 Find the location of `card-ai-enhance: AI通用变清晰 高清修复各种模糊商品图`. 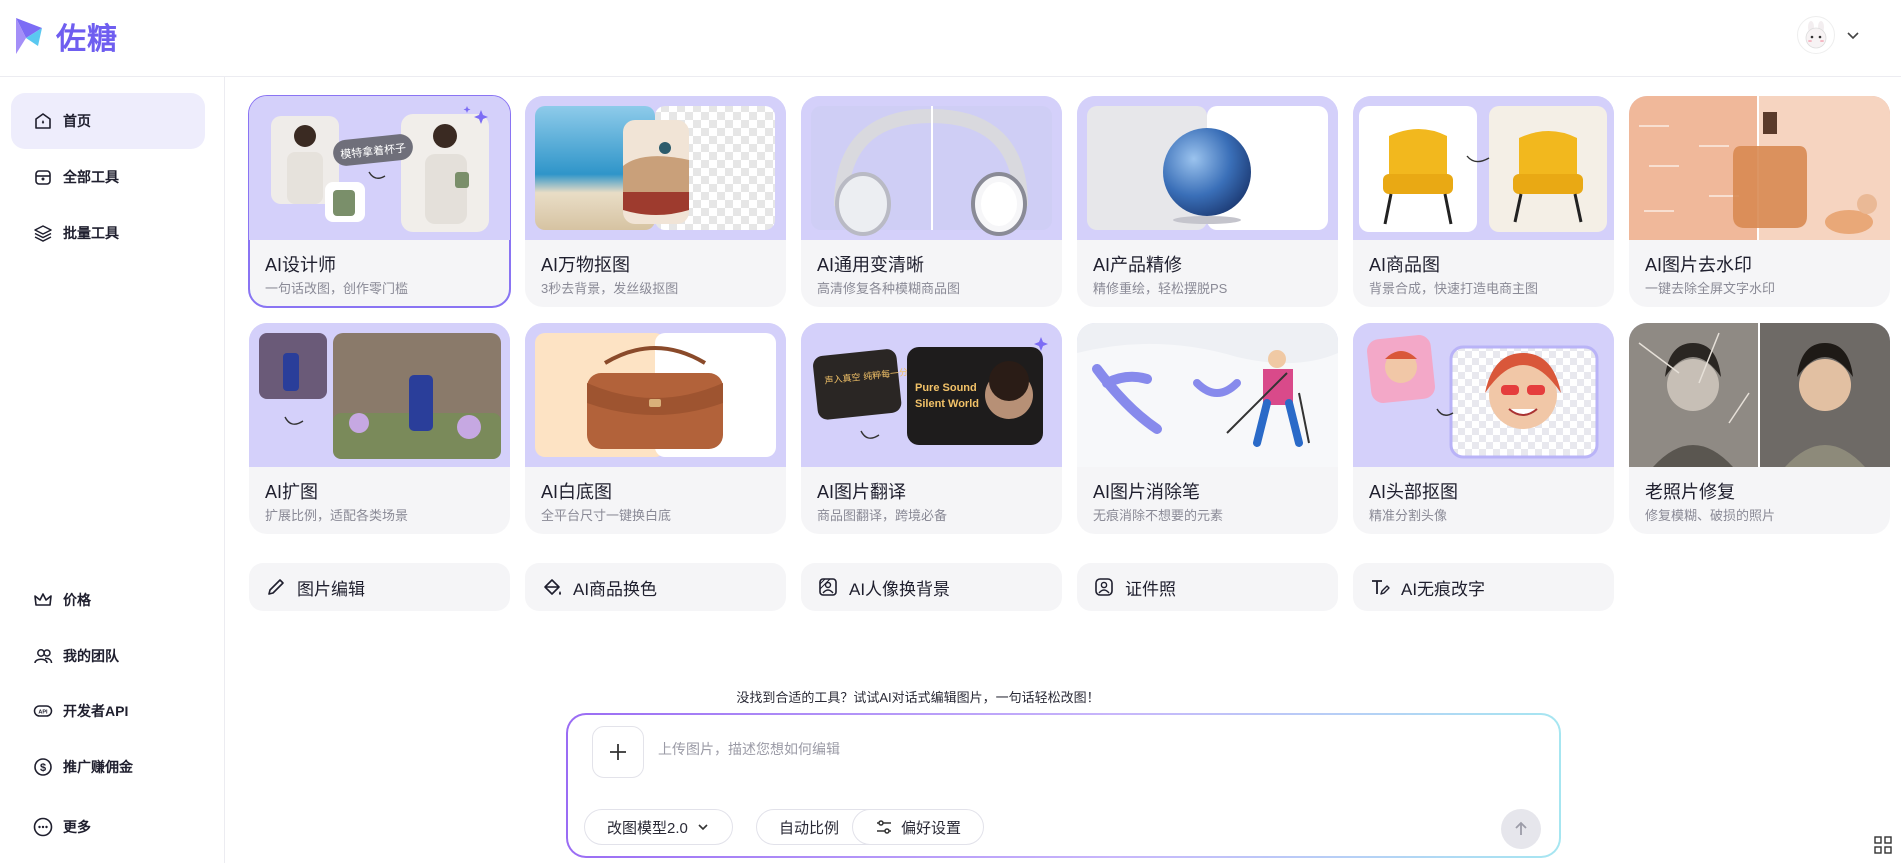

card-ai-enhance: AI通用变清晰 高清修复各种模糊商品图 is located at coordinates (931, 201).